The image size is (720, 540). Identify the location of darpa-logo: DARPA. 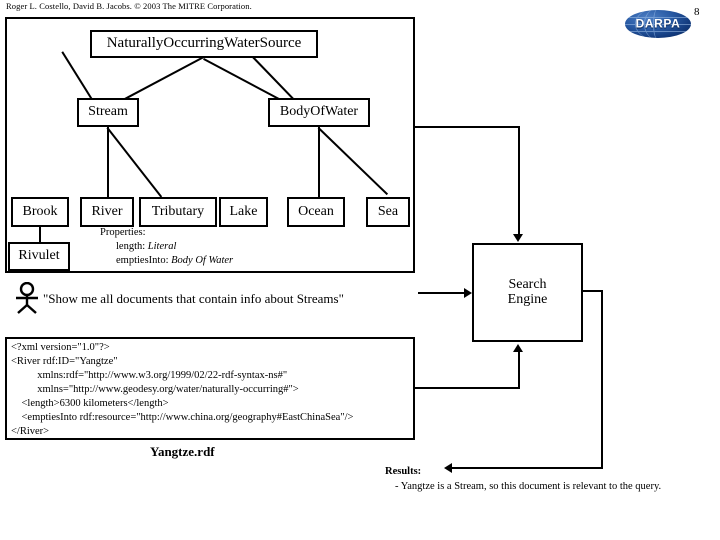
(658, 24).